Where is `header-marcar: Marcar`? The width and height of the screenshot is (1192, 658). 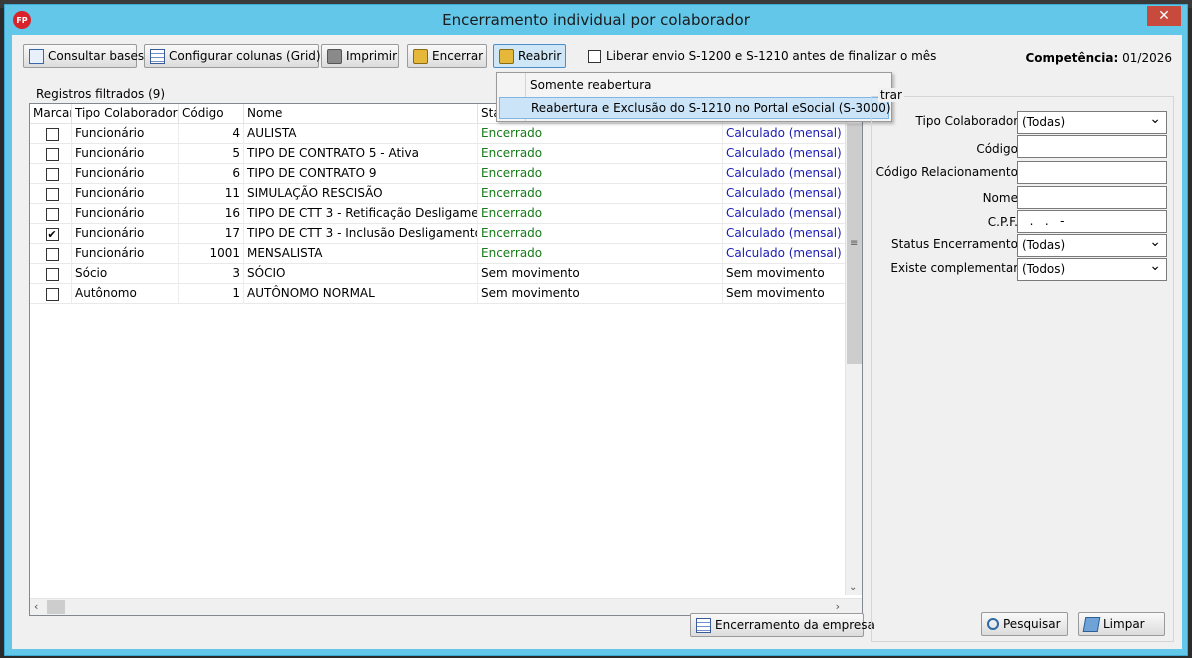
header-marcar: Marcar is located at coordinates (51, 114).